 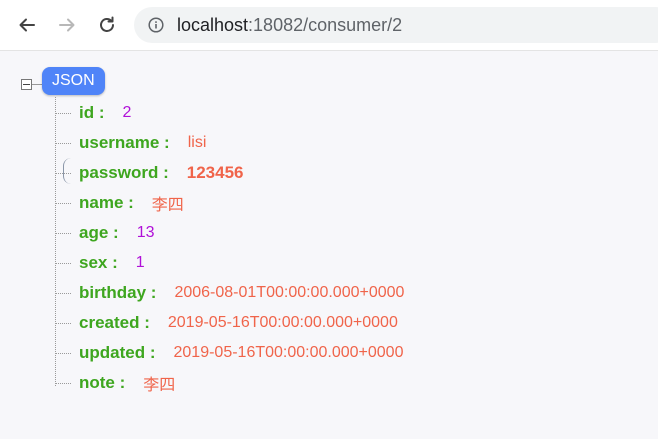 I want to click on field-value: 123456, so click(x=215, y=172).